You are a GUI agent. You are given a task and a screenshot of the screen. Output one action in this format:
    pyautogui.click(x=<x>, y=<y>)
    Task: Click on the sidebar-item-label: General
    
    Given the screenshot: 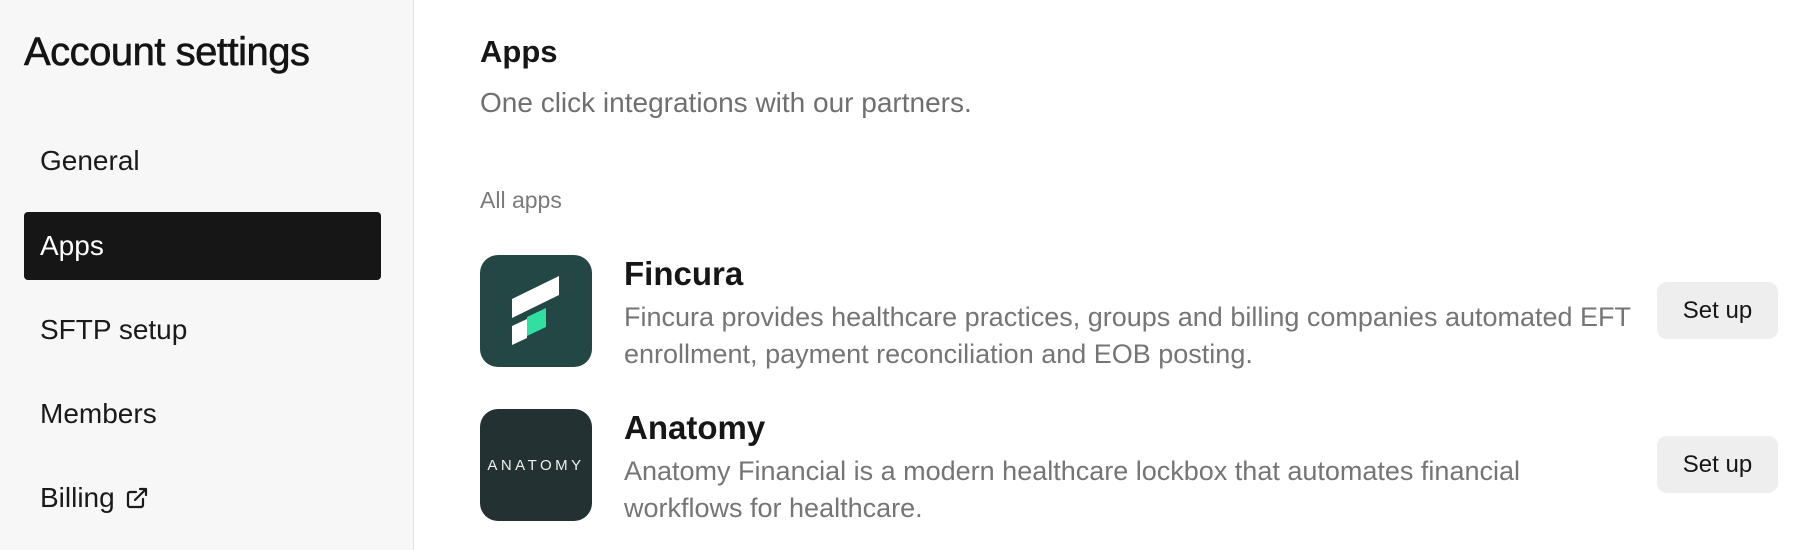 What is the action you would take?
    pyautogui.click(x=90, y=160)
    